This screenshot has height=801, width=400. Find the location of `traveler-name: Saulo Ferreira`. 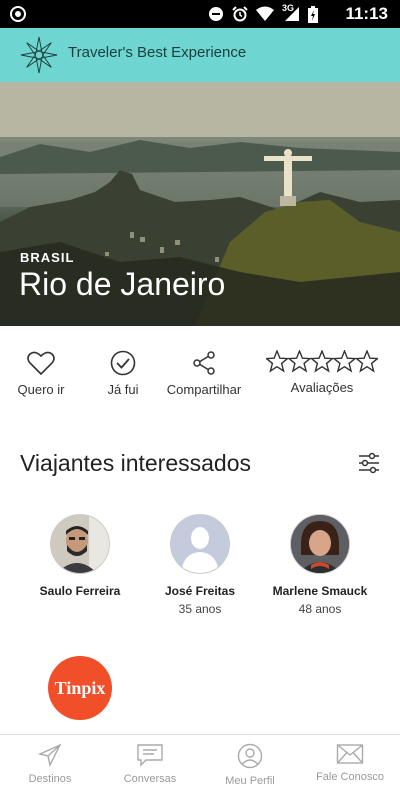

traveler-name: Saulo Ferreira is located at coordinates (80, 591).